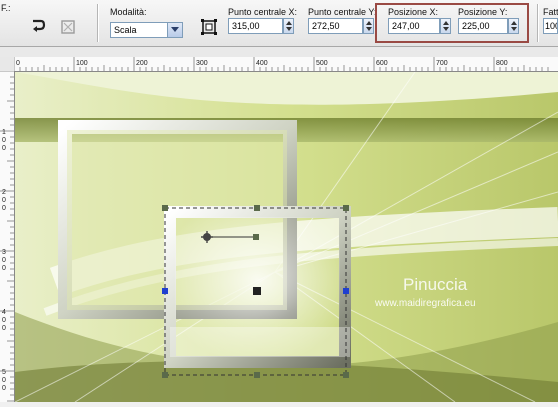 The width and height of the screenshot is (558, 407). Describe the element at coordinates (142, 63) in the screenshot. I see `ruler-top-label: 200` at that location.